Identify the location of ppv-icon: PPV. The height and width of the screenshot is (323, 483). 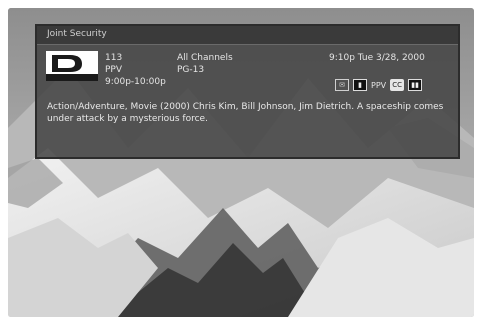
(379, 85).